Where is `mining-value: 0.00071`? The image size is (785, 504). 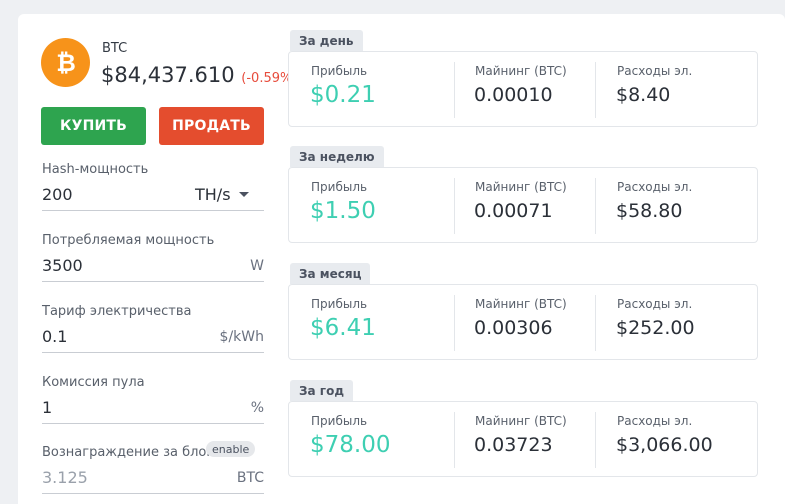 mining-value: 0.00071 is located at coordinates (513, 211).